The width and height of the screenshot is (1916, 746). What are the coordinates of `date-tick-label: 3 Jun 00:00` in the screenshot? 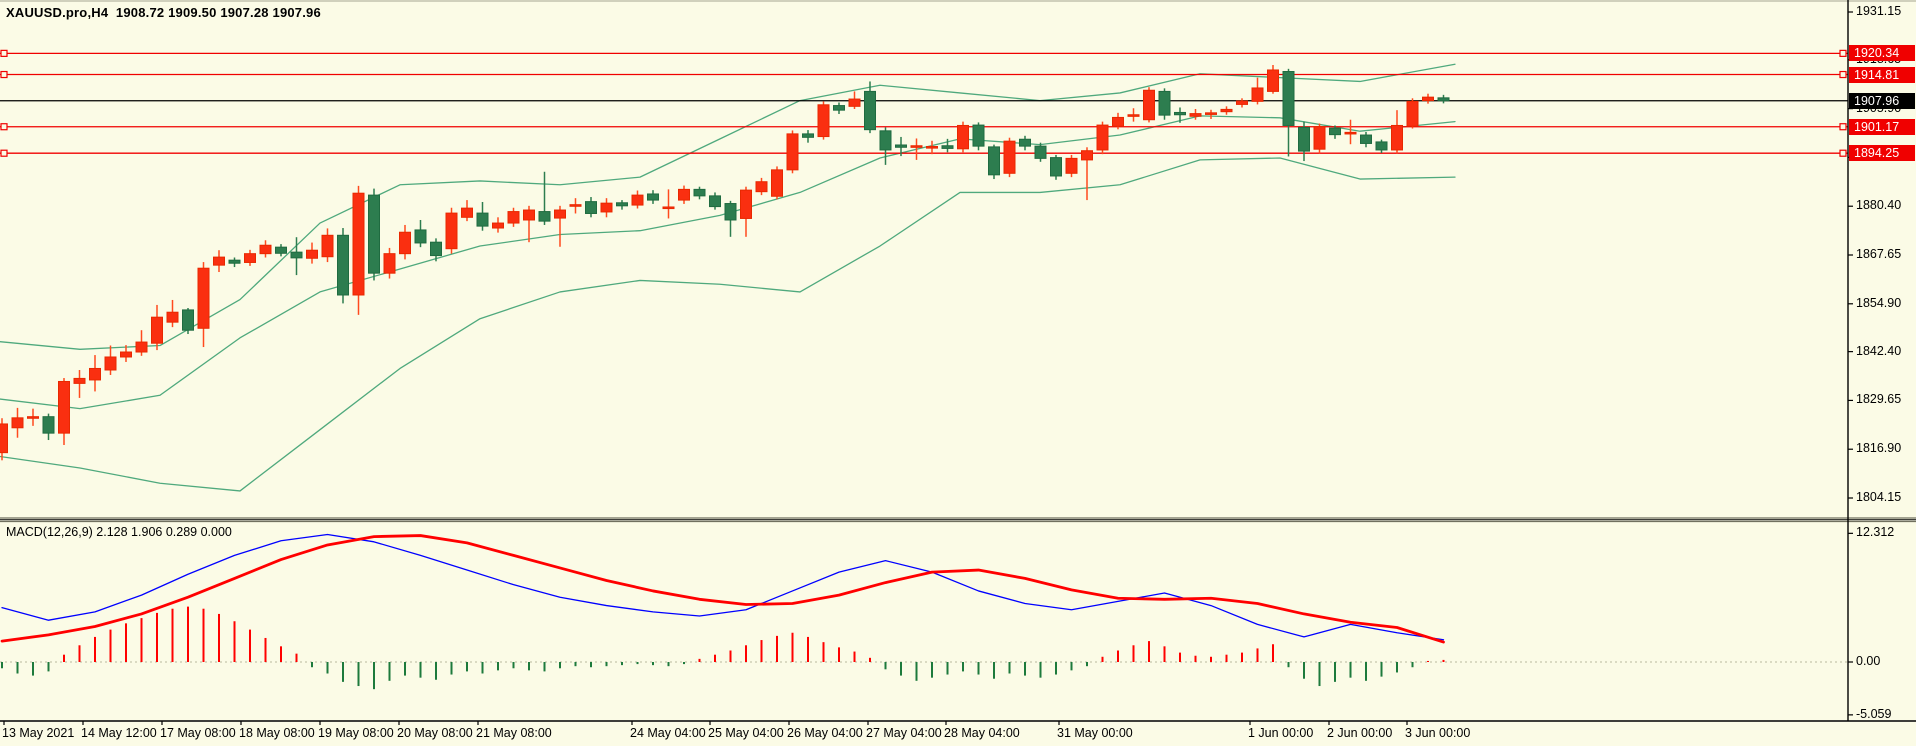 It's located at (1438, 733).